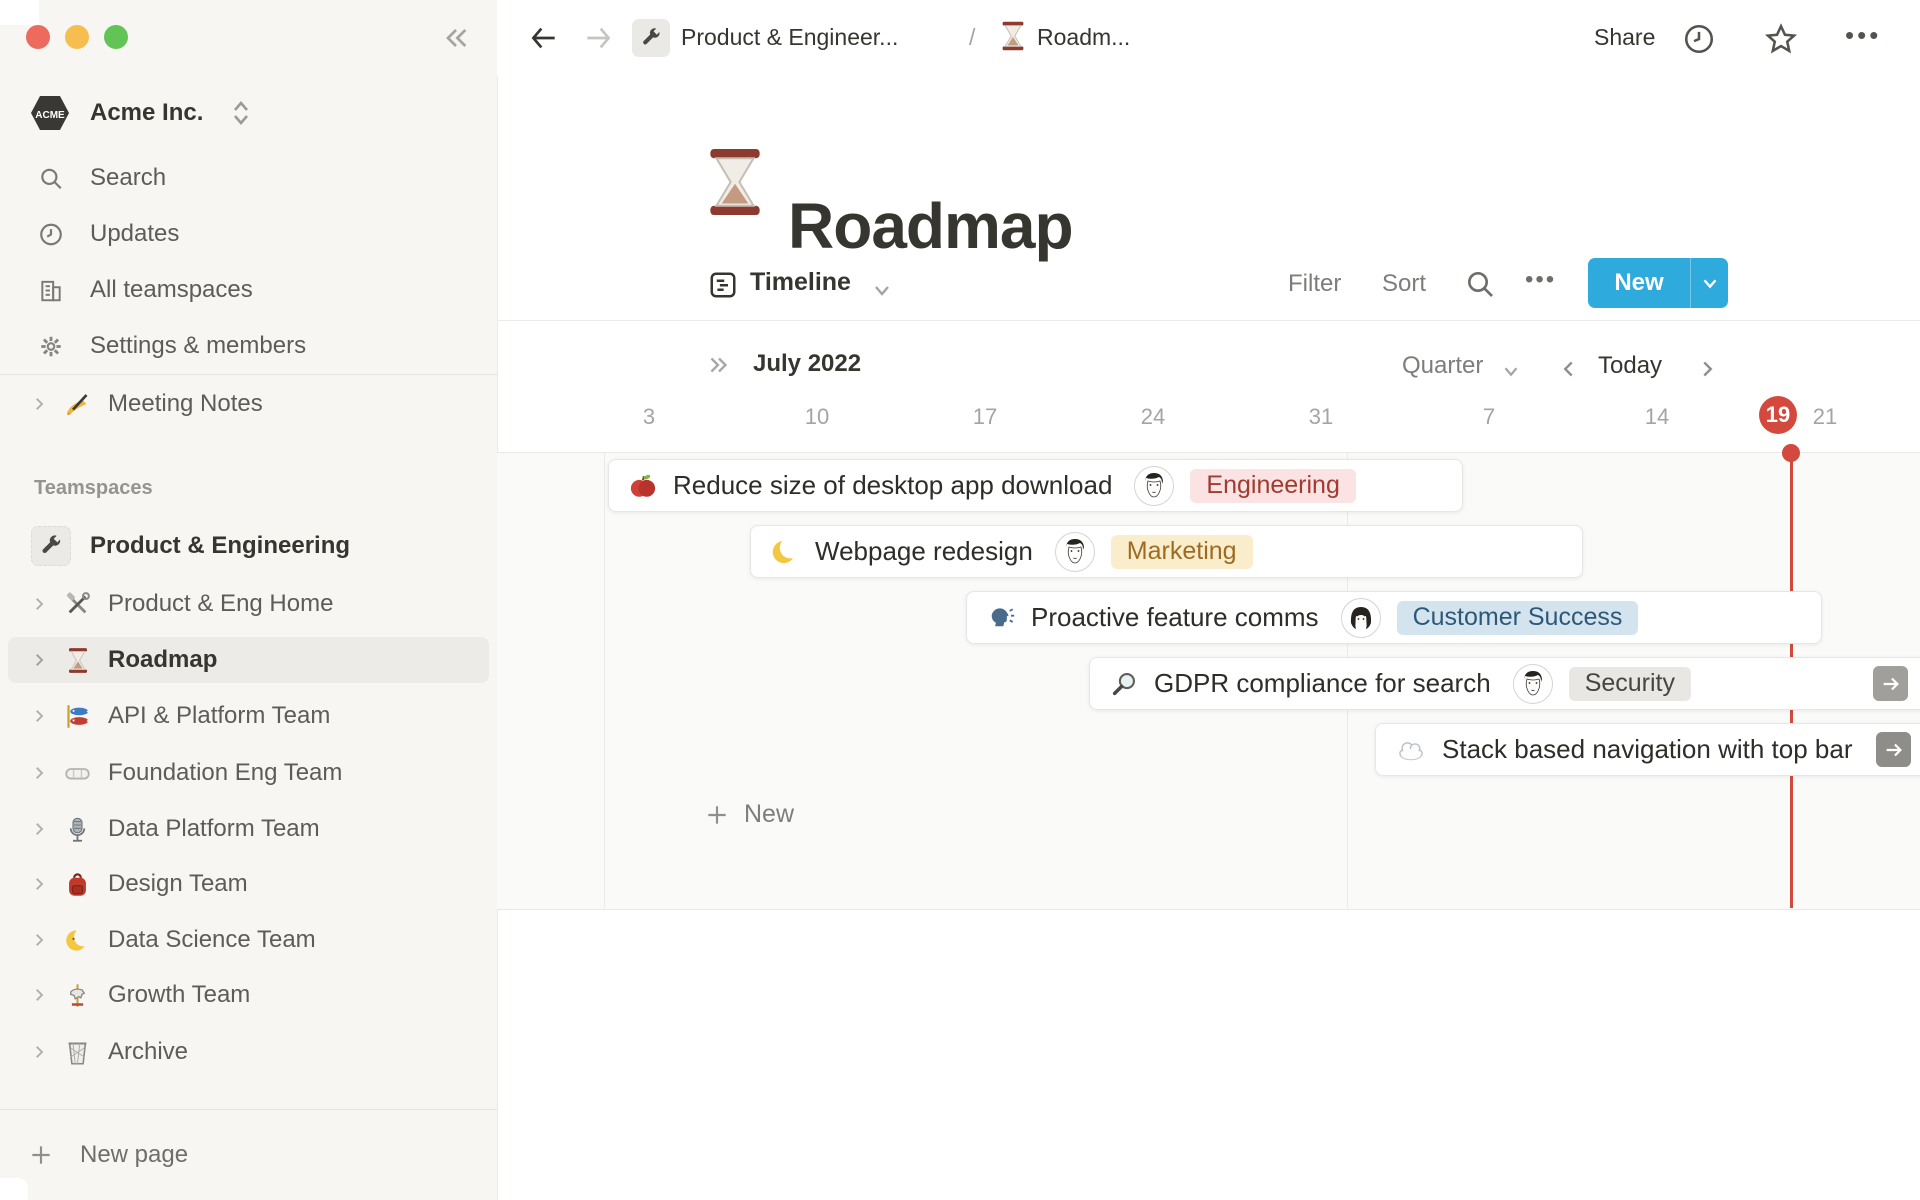 This screenshot has height=1200, width=1920. Describe the element at coordinates (77, 604) in the screenshot. I see `hammer-wrench-icon` at that location.